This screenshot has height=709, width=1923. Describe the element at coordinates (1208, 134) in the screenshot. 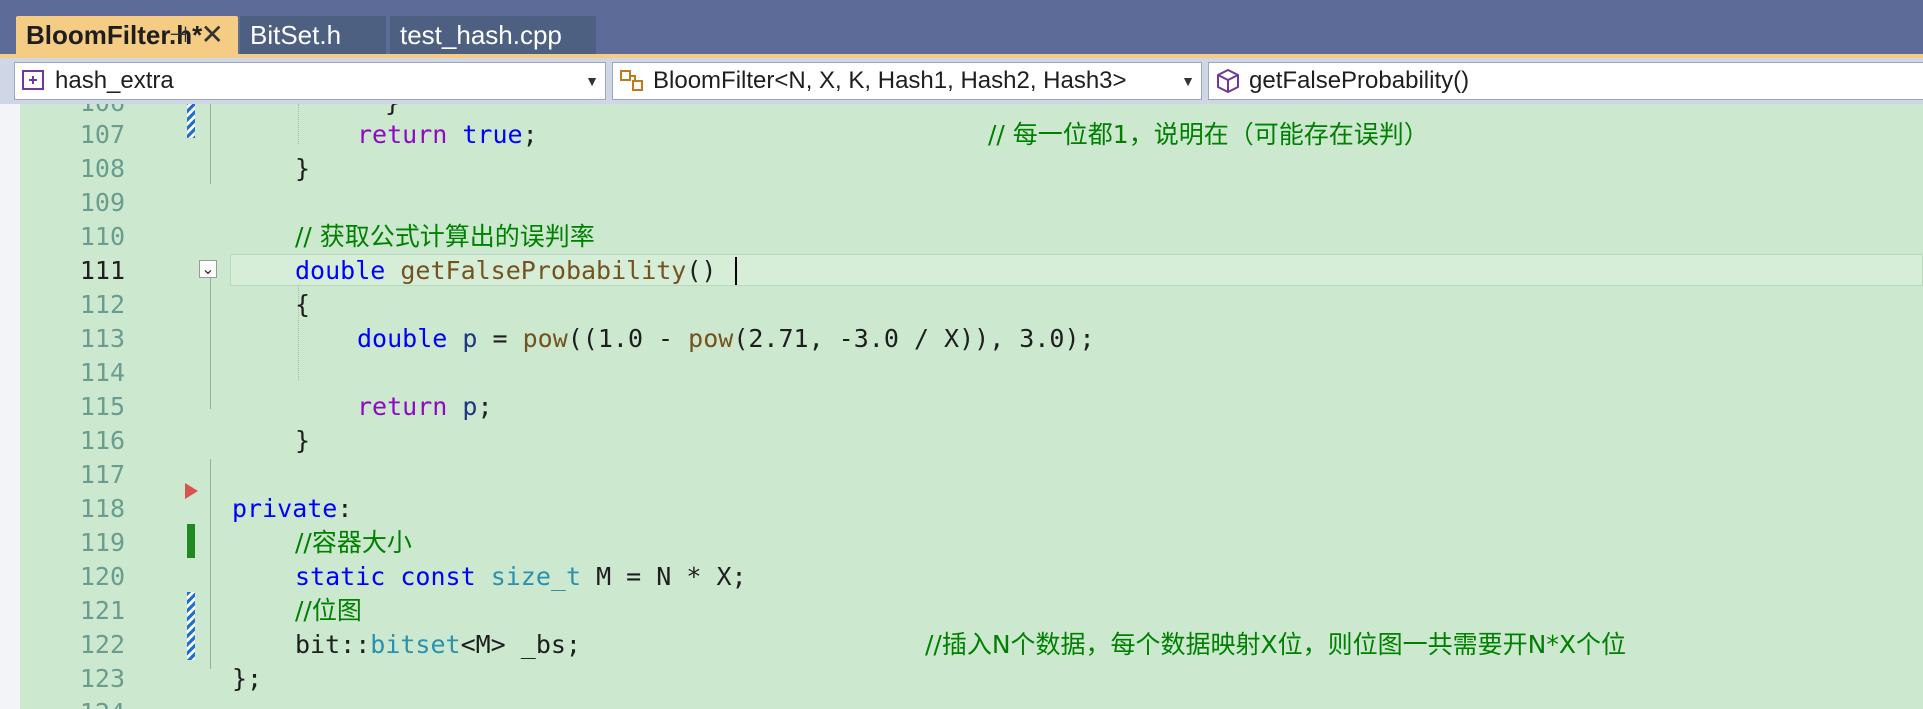

I see `code-comment: // 每一位都1，说明在（可能存在误判）` at that location.